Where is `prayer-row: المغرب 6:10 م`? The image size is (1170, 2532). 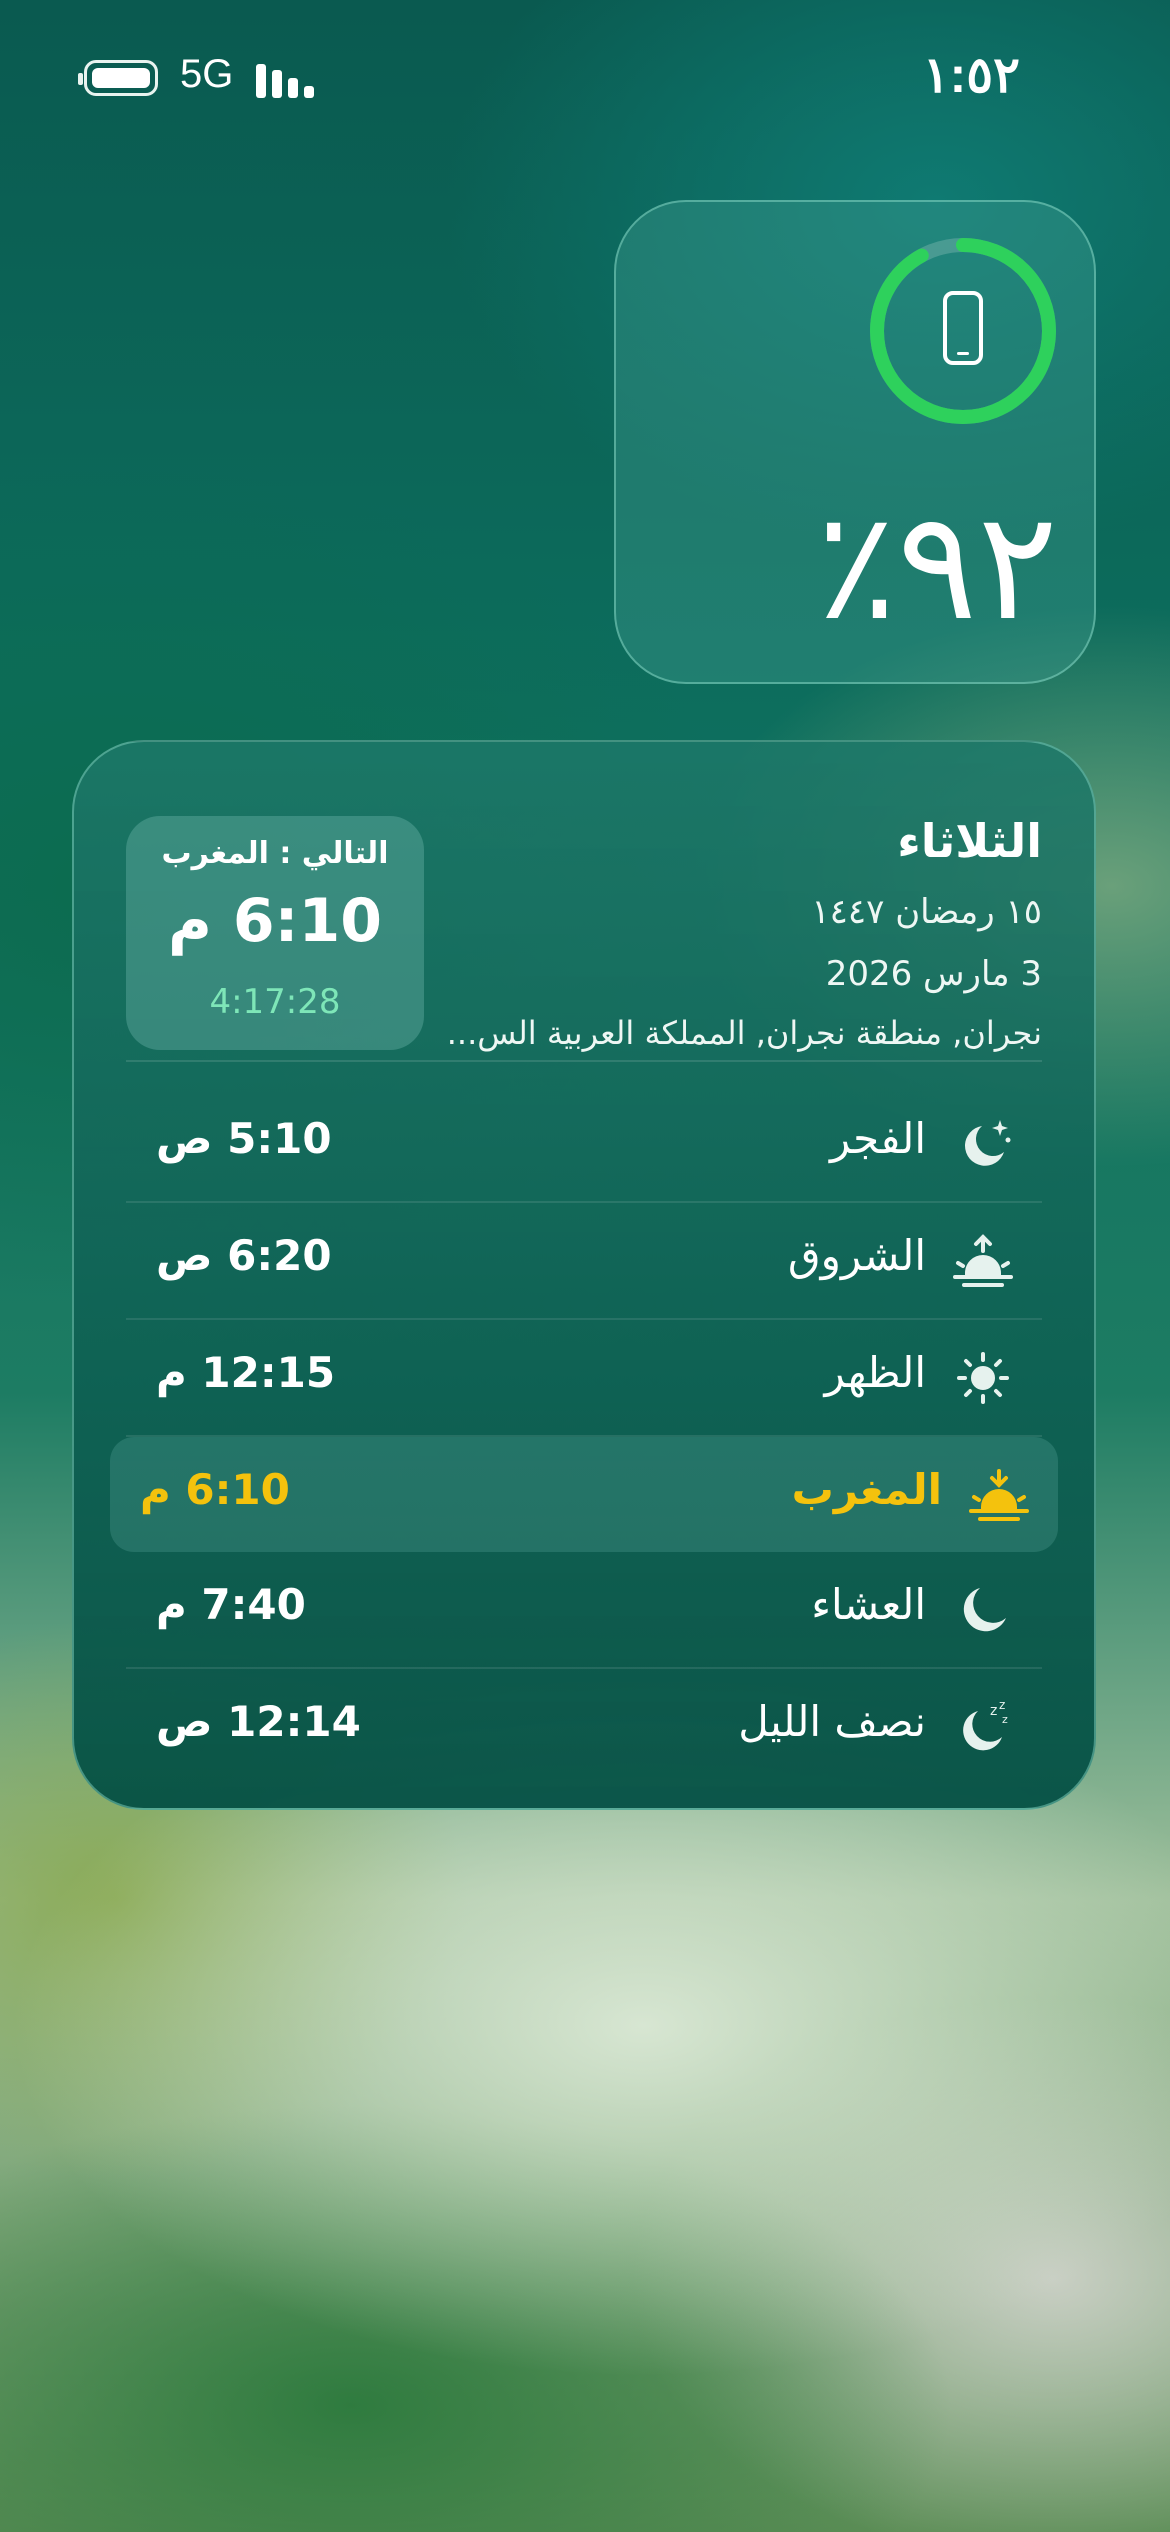 prayer-row: المغرب 6:10 م is located at coordinates (584, 1494).